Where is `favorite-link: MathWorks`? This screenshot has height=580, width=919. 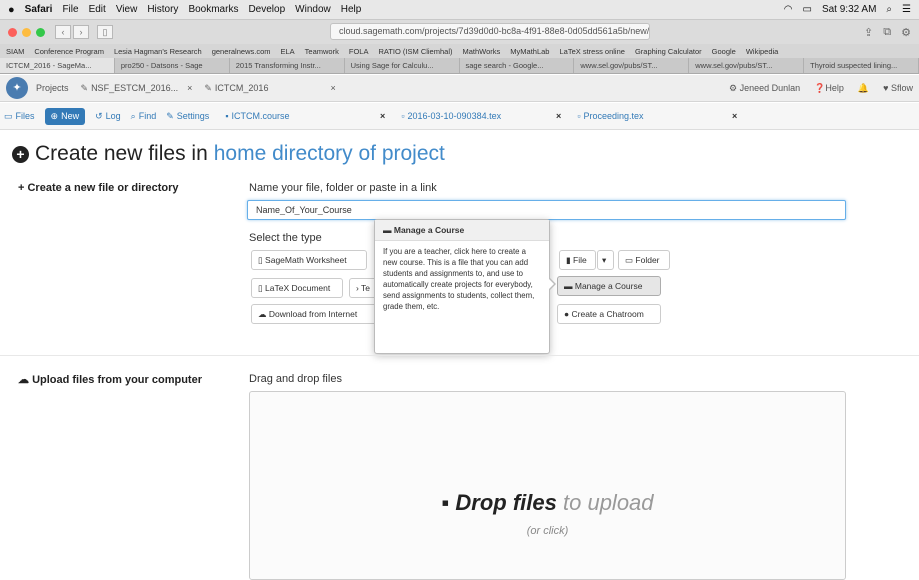
favorite-link: MathWorks is located at coordinates (482, 51).